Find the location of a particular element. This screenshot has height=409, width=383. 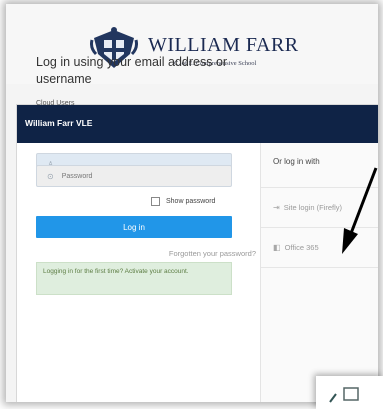

pointer-arrow-icon is located at coordinates (360, 210).